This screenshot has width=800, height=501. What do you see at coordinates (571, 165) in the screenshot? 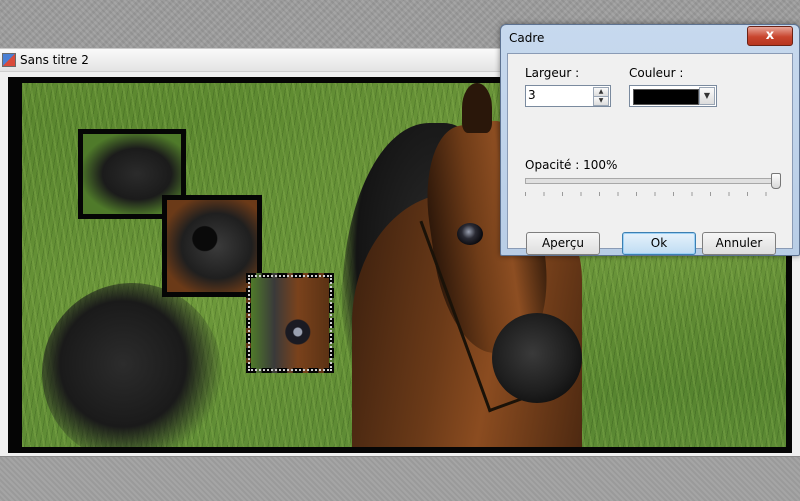
I see `opacity-label: Opacité : 100%` at bounding box center [571, 165].